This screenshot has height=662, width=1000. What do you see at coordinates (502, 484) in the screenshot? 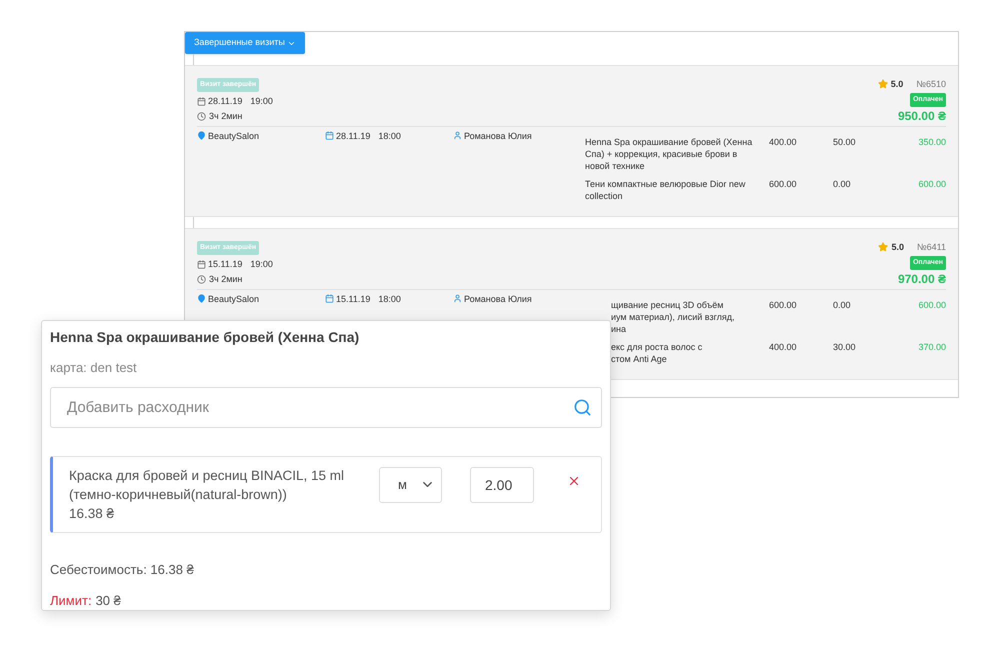
I see `quantity-input: 2.00` at bounding box center [502, 484].